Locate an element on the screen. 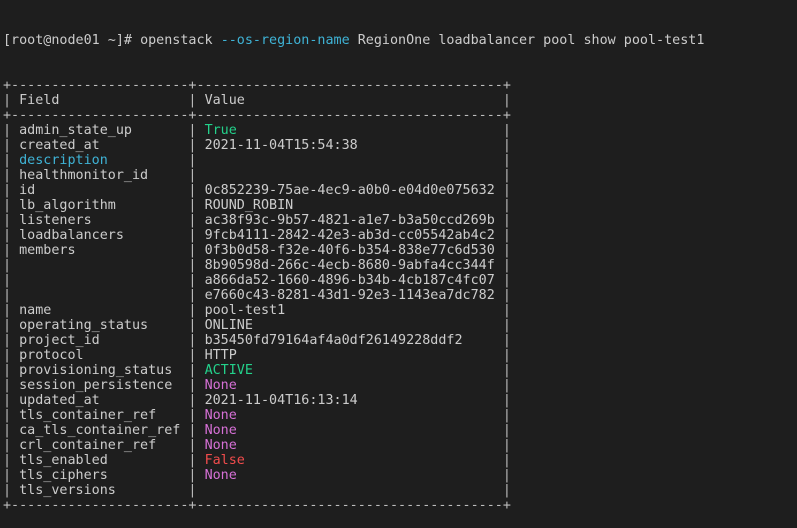  table-row: | created_at | 2021-11-04T15:54:38 | is located at coordinates (353, 145).